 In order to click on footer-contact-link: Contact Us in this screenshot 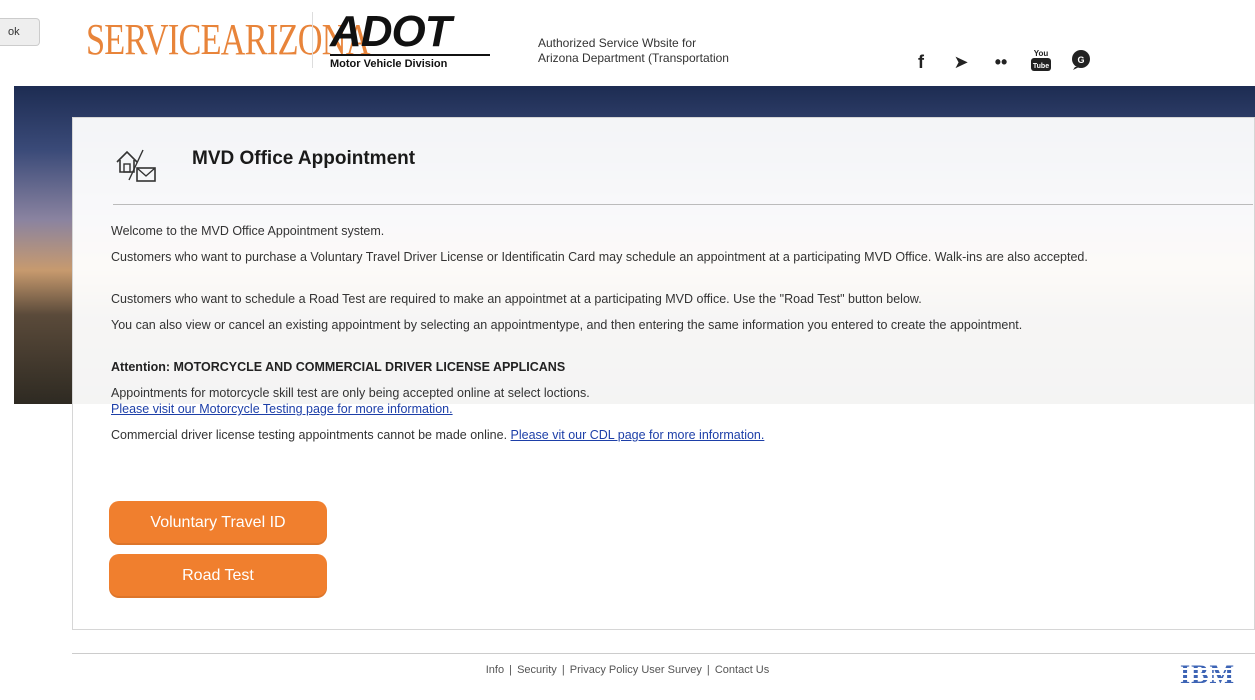, I will do `click(742, 670)`.